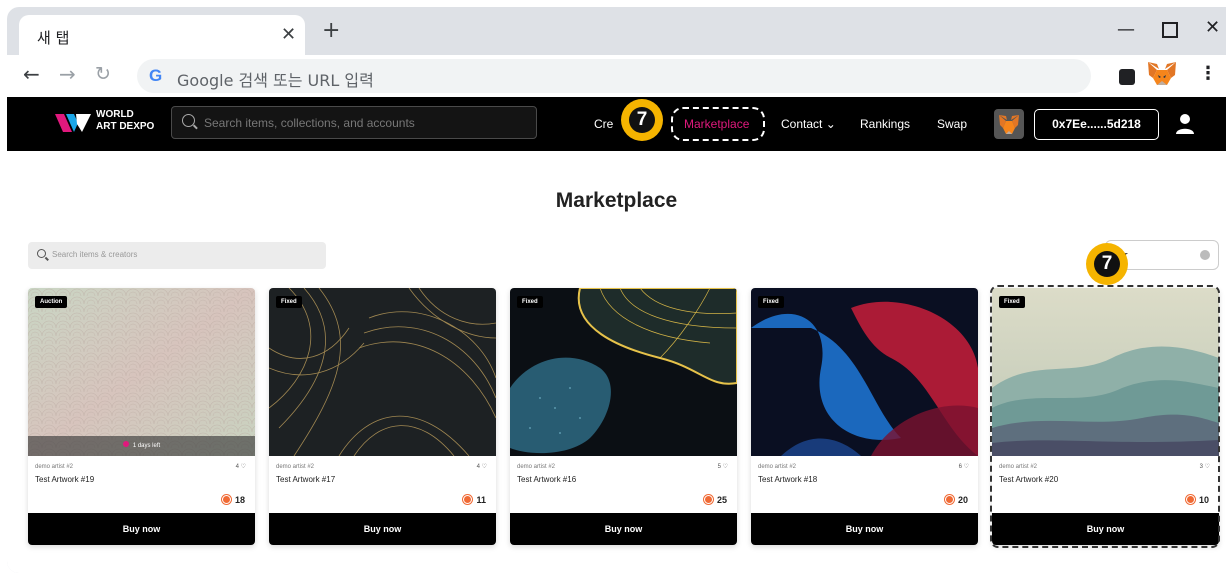 Image resolution: width=1226 pixels, height=580 pixels. What do you see at coordinates (474, 500) in the screenshot?
I see `price: 11` at bounding box center [474, 500].